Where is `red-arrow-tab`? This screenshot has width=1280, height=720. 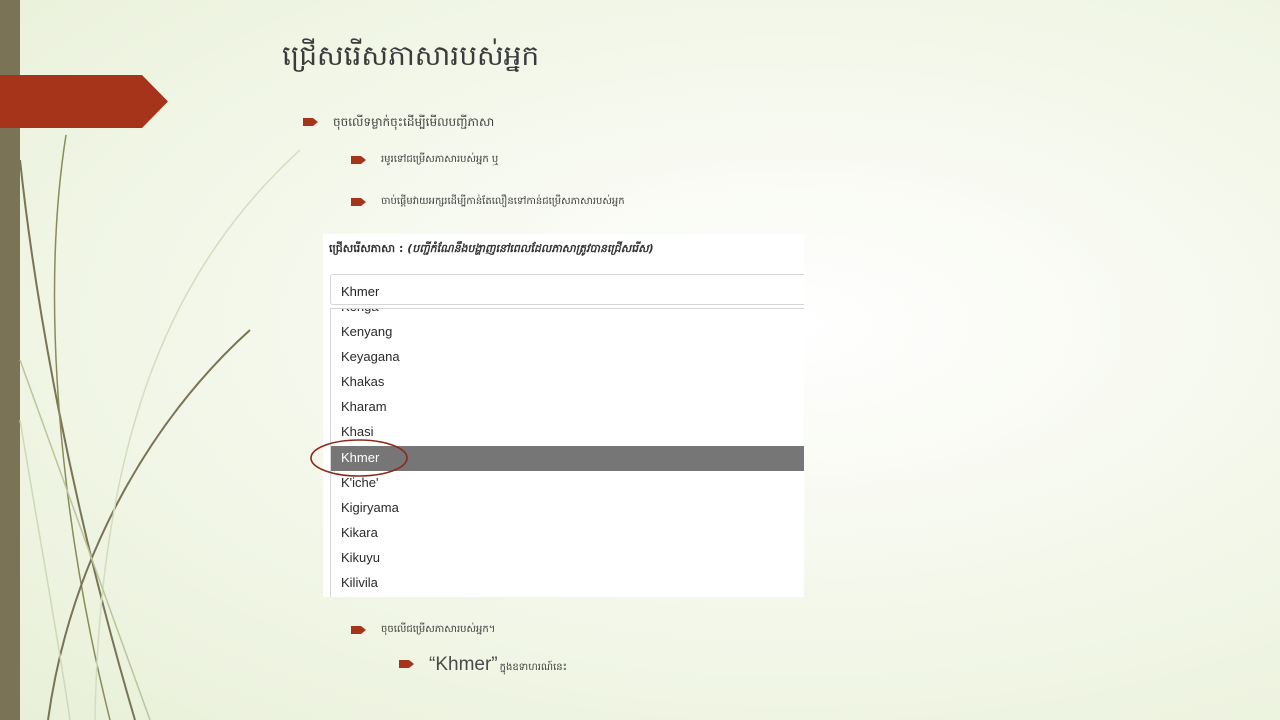
red-arrow-tab is located at coordinates (84, 101).